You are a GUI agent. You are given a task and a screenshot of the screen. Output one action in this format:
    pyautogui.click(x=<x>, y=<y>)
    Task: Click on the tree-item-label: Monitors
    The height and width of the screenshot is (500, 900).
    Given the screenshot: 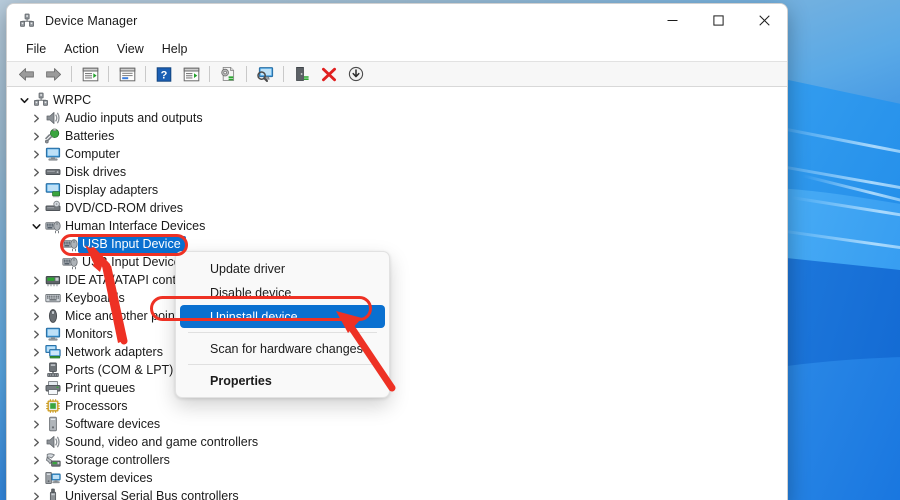 What is the action you would take?
    pyautogui.click(x=89, y=334)
    